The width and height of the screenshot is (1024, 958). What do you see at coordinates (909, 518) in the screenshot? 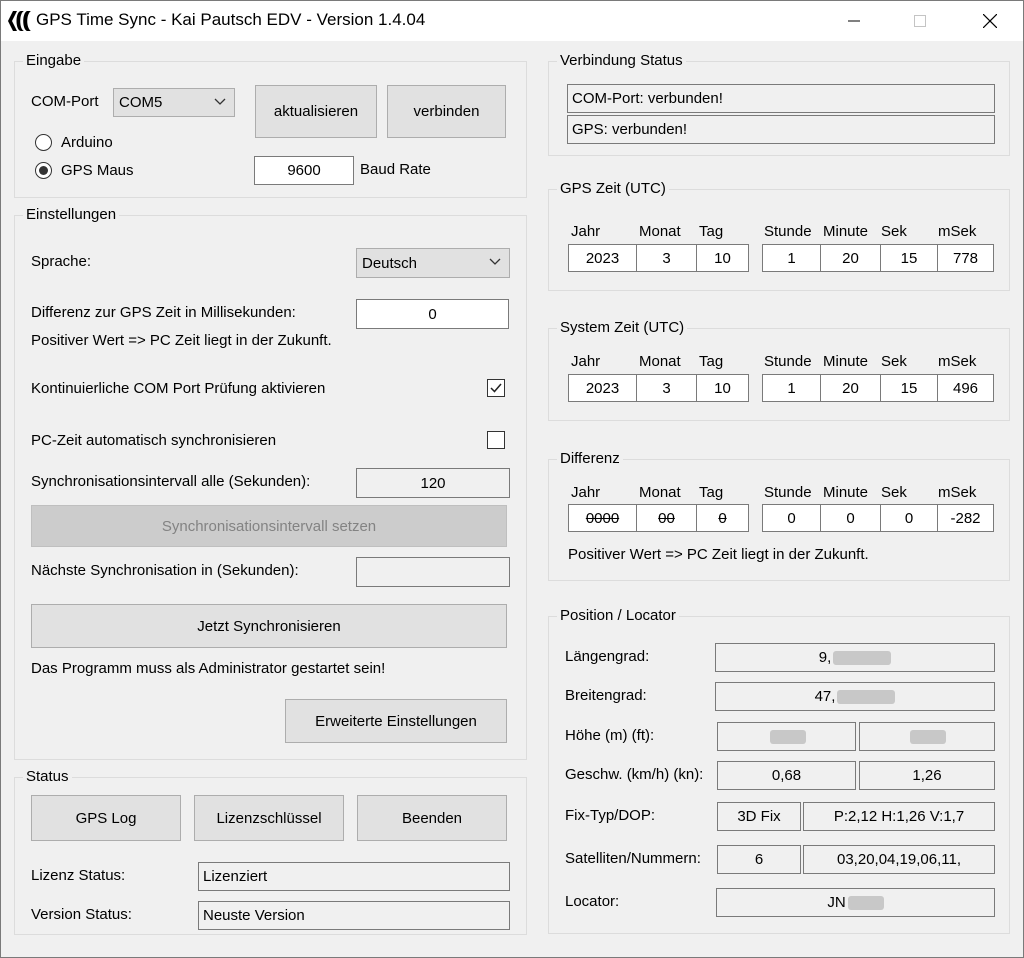
I see `diff-sek-field: 0` at bounding box center [909, 518].